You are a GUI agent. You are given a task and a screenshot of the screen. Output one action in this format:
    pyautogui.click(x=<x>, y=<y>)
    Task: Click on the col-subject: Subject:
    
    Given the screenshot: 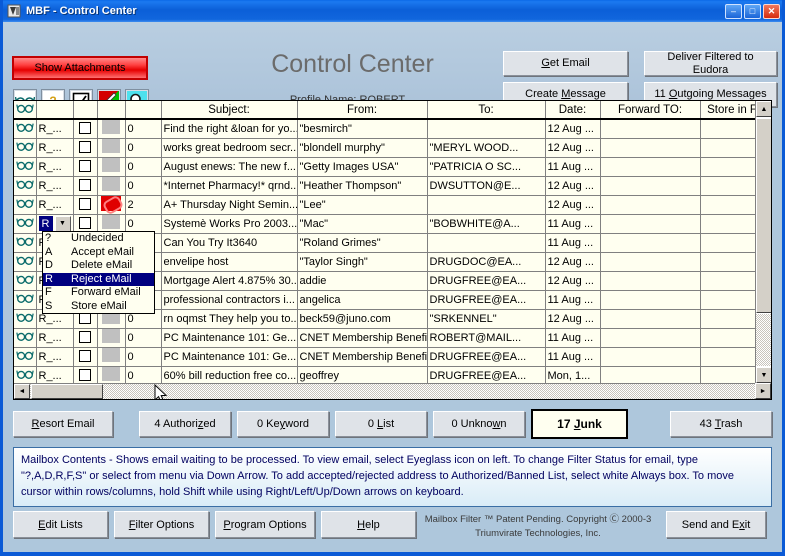 What is the action you would take?
    pyautogui.click(x=229, y=110)
    